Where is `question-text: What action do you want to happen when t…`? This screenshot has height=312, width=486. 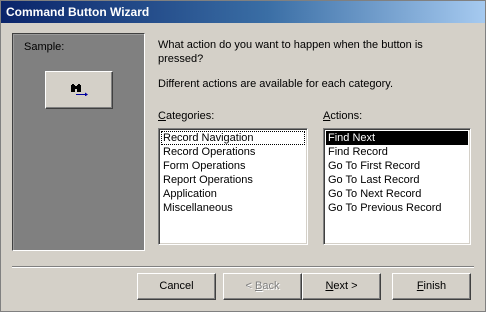
question-text: What action do you want to happen when t… is located at coordinates (290, 52).